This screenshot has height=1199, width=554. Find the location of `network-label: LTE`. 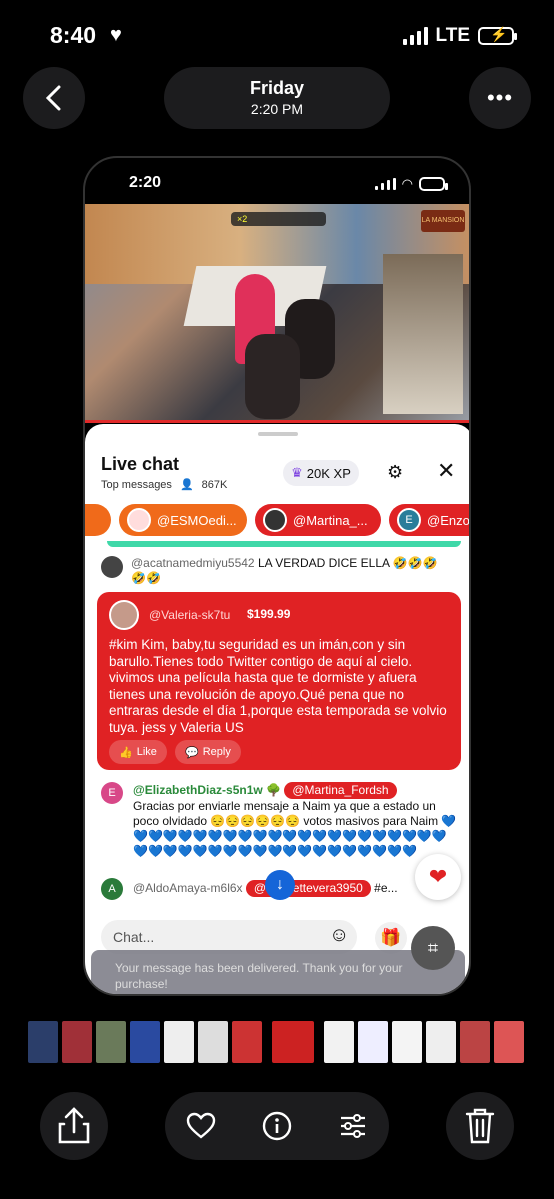

network-label: LTE is located at coordinates (452, 35).